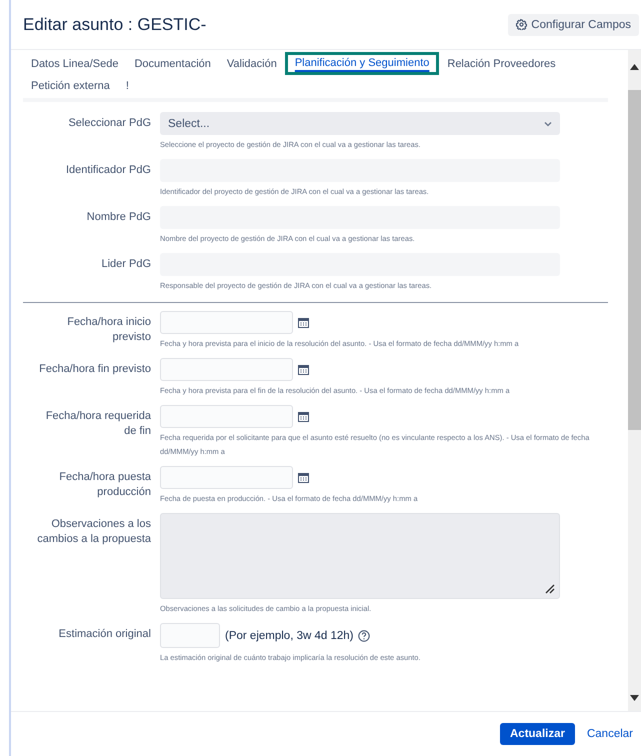 The width and height of the screenshot is (641, 756). I want to click on chevron-down-icon, so click(548, 123).